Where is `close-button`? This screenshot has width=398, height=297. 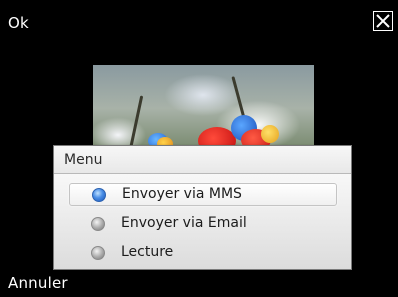
close-button is located at coordinates (383, 21).